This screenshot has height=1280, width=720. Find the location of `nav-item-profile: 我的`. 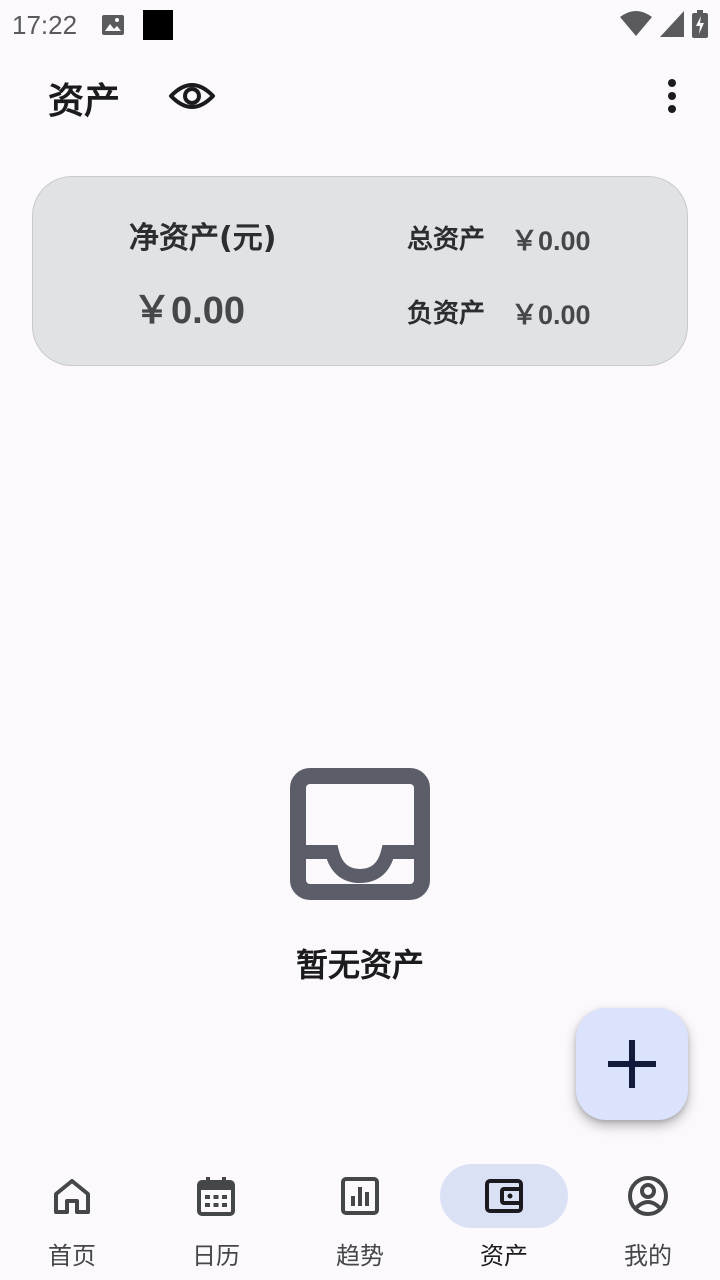

nav-item-profile: 我的 is located at coordinates (648, 1219).